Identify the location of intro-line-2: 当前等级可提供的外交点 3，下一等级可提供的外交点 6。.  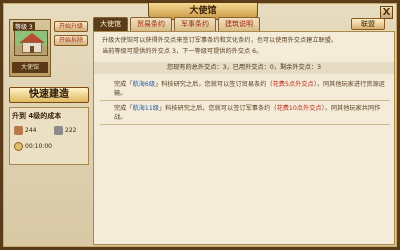
(182, 51).